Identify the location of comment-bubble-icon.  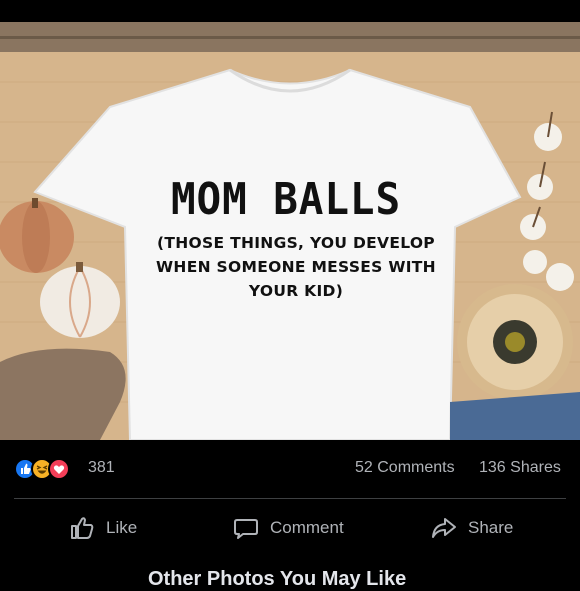
(246, 529).